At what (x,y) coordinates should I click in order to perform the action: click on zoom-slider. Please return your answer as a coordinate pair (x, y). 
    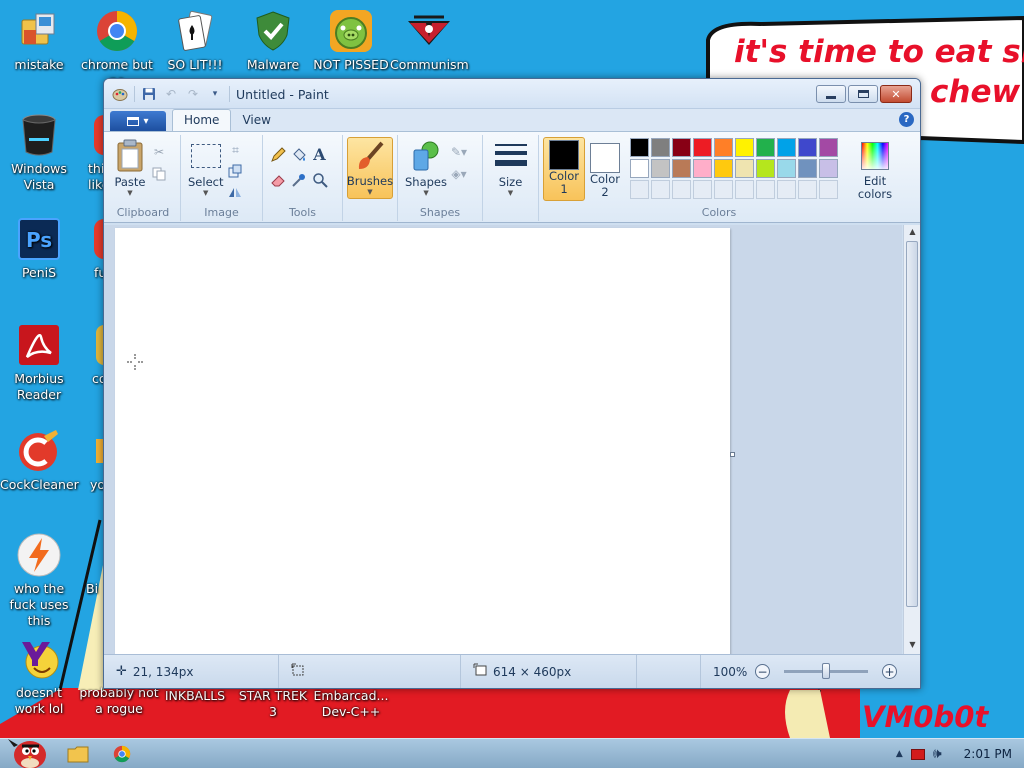
    Looking at the image, I should click on (826, 671).